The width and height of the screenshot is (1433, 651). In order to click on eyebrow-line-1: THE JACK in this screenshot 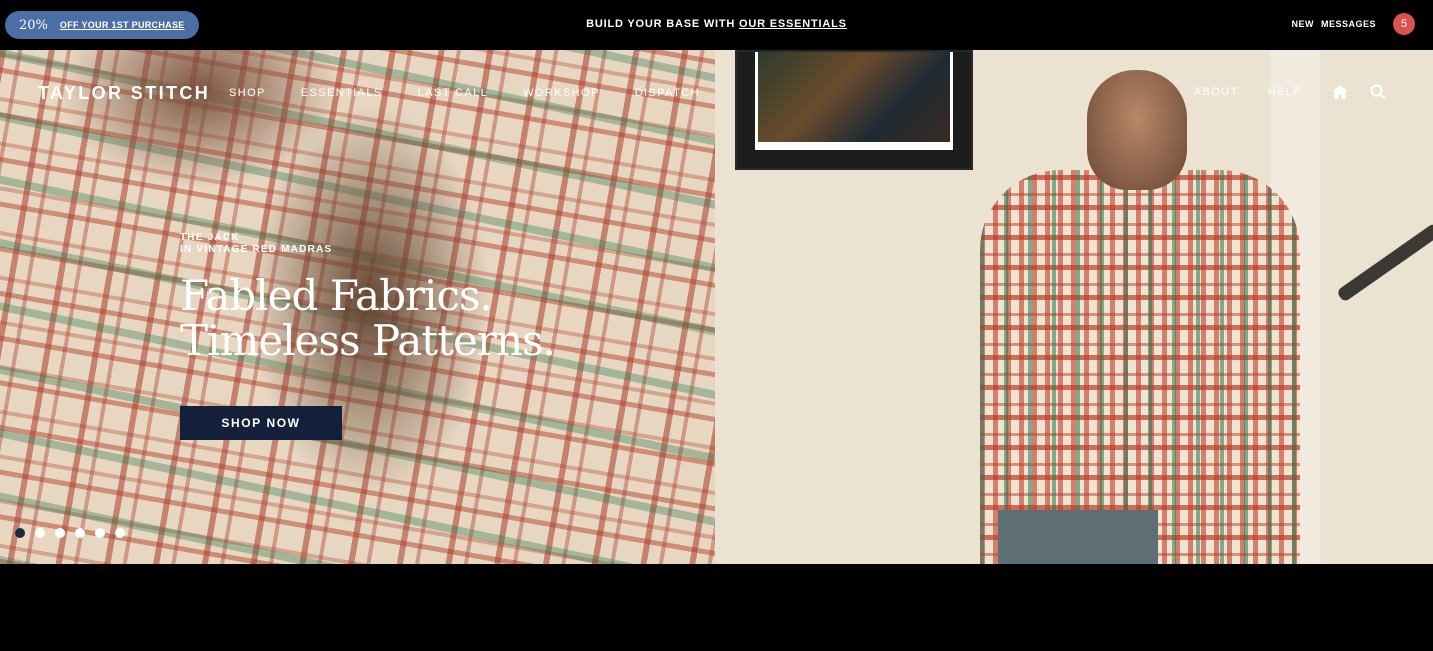, I will do `click(210, 237)`.